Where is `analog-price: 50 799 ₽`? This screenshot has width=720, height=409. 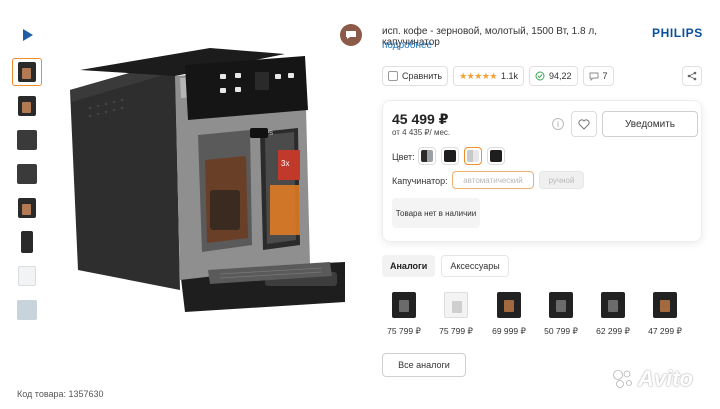 analog-price: 50 799 ₽ is located at coordinates (561, 331).